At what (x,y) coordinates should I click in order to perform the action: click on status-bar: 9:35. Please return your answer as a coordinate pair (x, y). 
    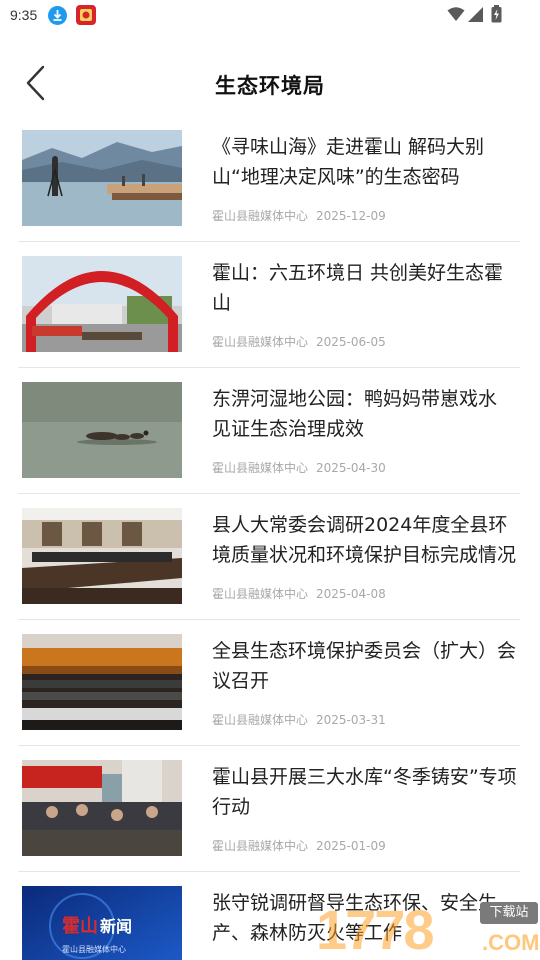
    Looking at the image, I should click on (270, 16).